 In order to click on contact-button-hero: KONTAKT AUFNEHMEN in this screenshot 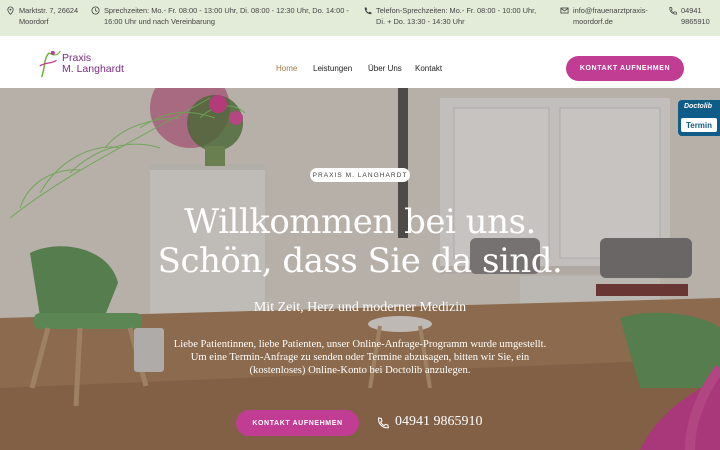, I will do `click(297, 423)`.